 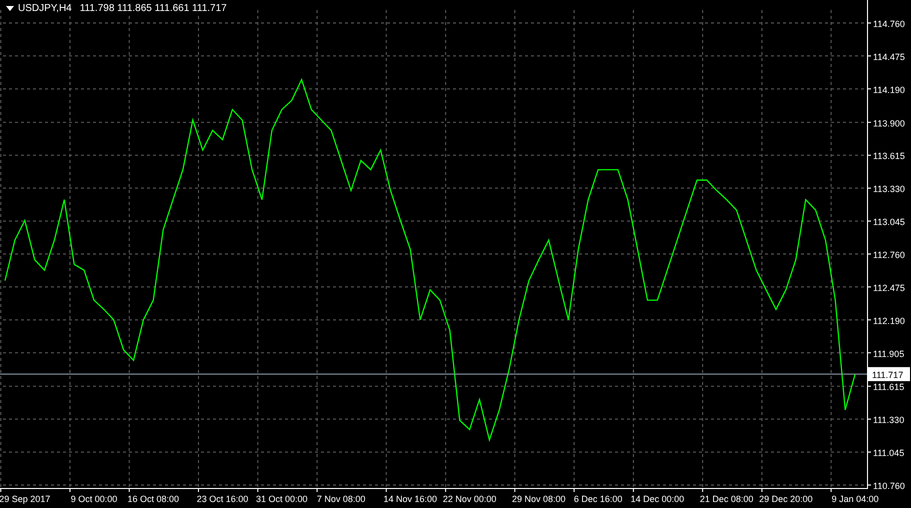 What do you see at coordinates (25, 499) in the screenshot?
I see `x-tick-label: 29 Sep 2017` at bounding box center [25, 499].